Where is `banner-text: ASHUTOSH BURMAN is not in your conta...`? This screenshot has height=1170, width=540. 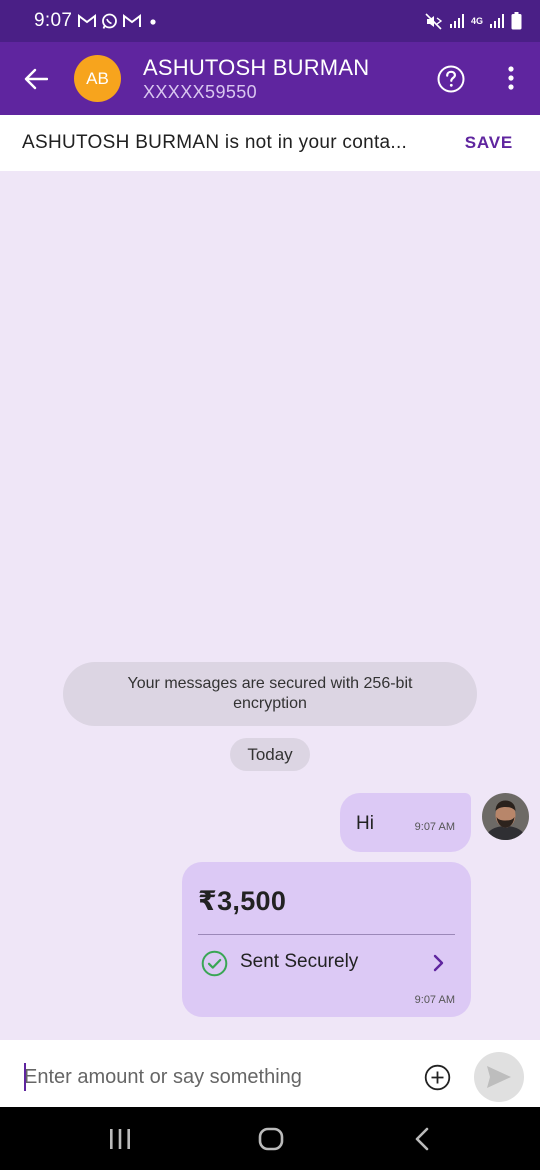 banner-text: ASHUTOSH BURMAN is not in your conta... is located at coordinates (215, 142).